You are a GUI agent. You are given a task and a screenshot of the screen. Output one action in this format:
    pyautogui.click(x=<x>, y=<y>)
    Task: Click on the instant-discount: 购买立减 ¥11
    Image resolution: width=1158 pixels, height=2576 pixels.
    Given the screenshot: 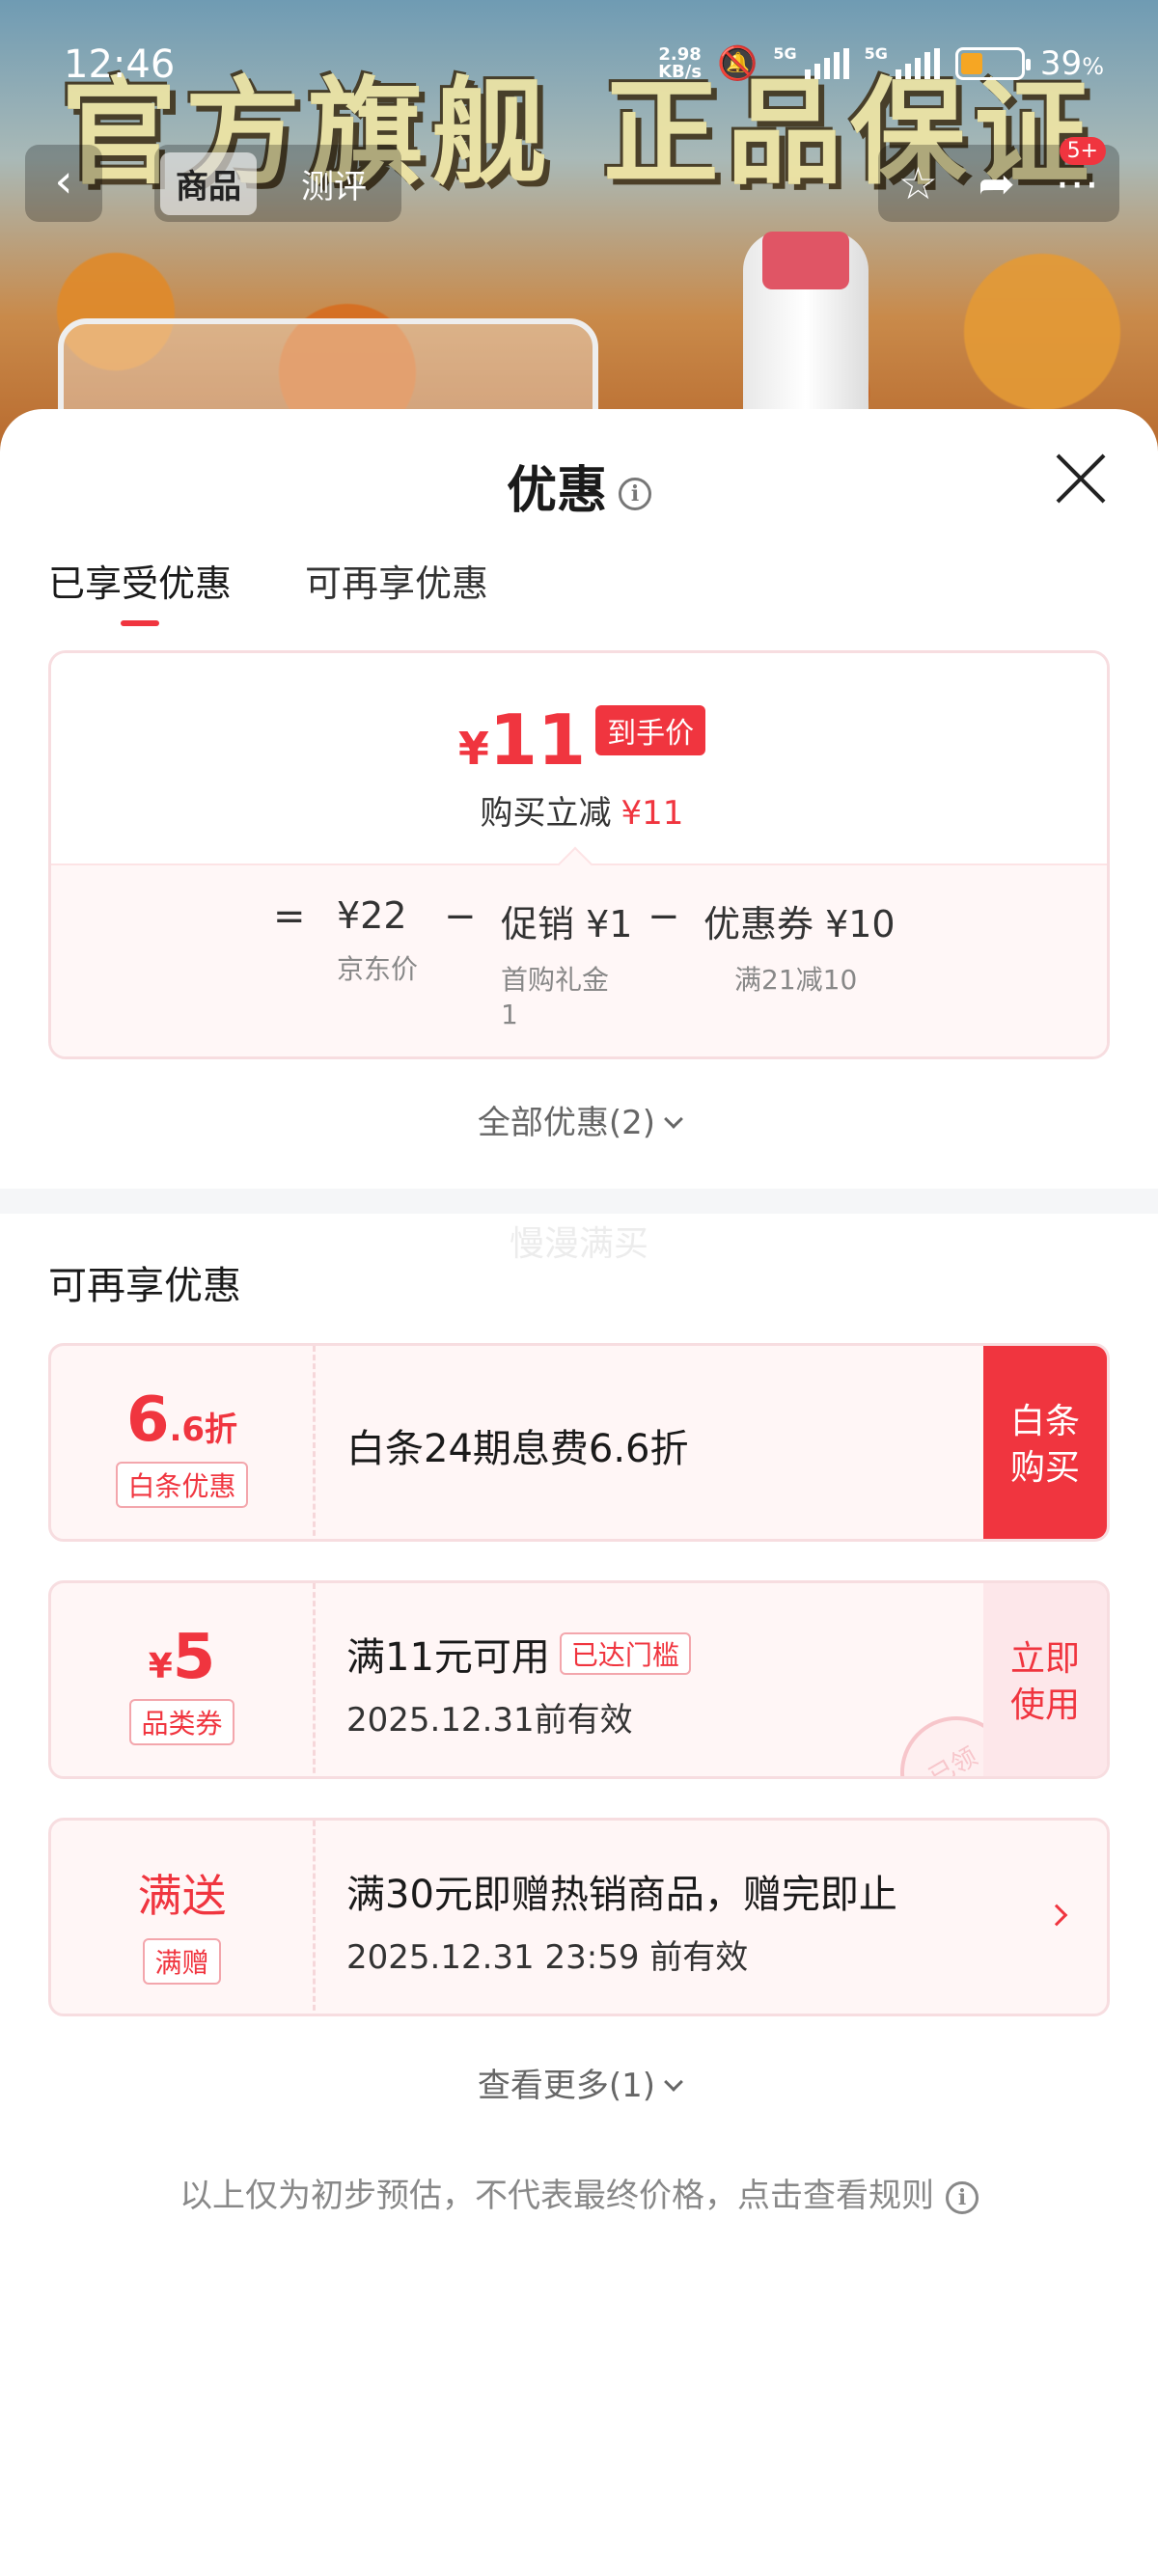 What is the action you would take?
    pyautogui.click(x=579, y=810)
    